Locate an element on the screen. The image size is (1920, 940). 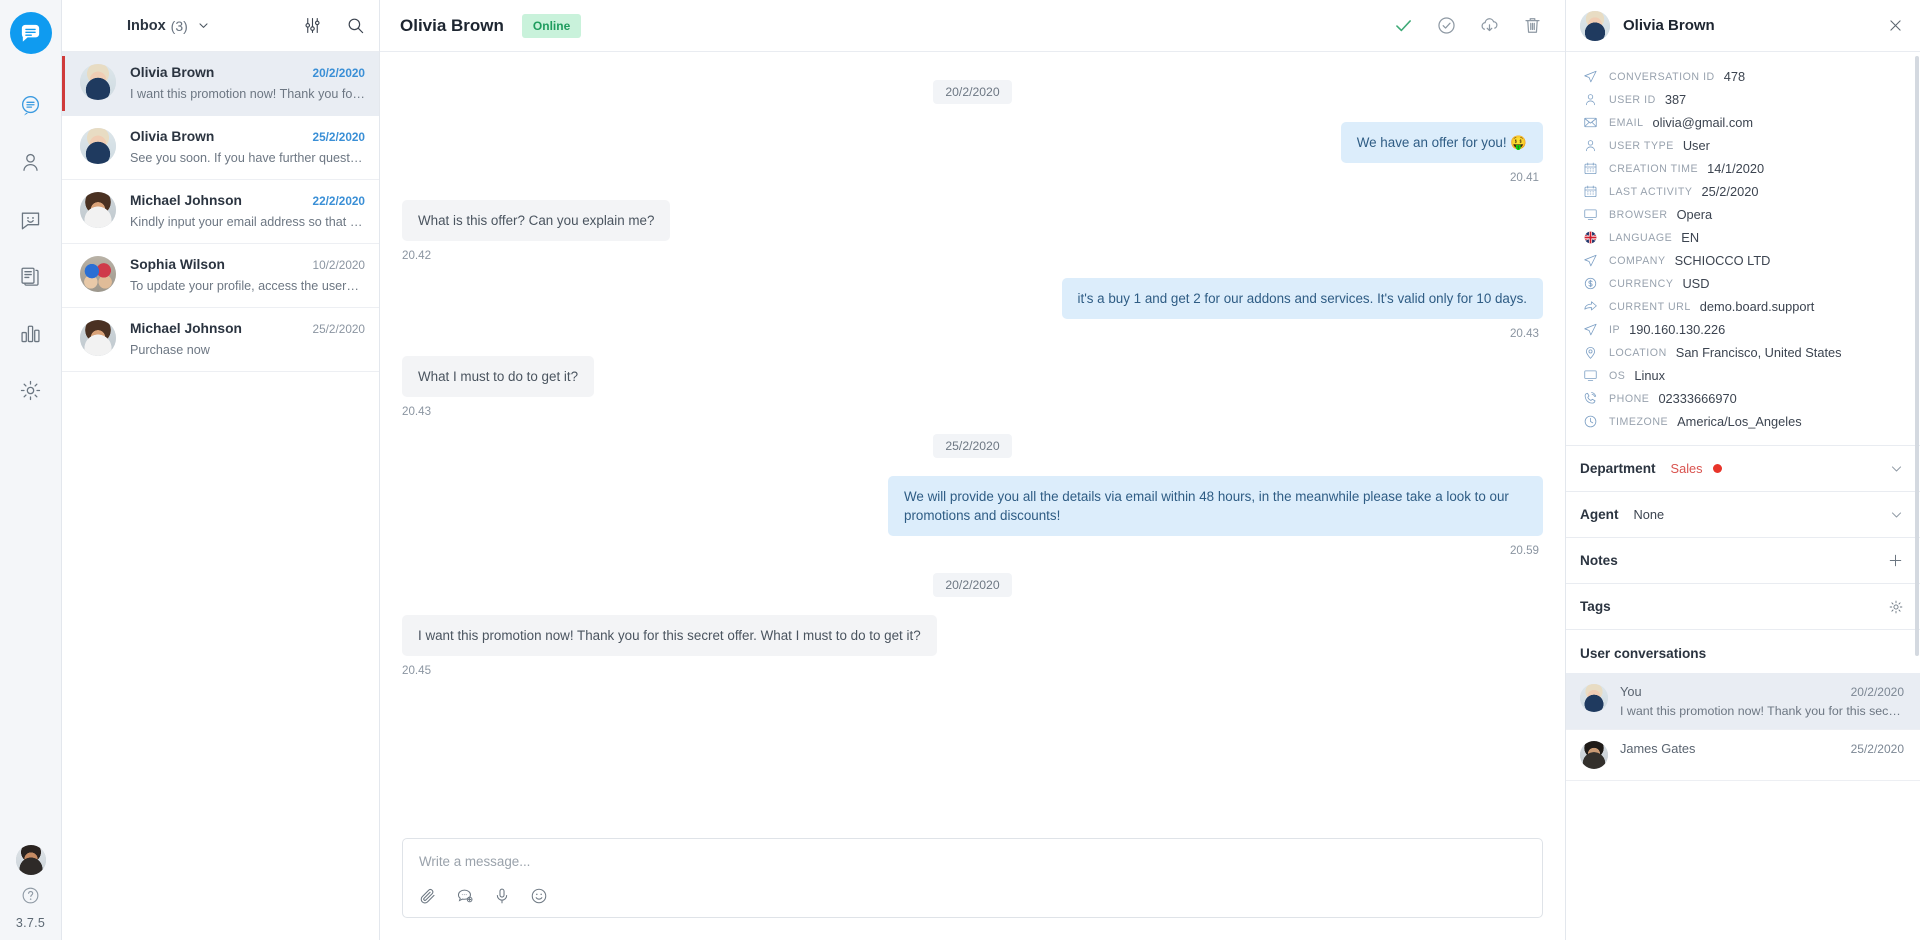
notes-row: Notes is located at coordinates (1743, 561).